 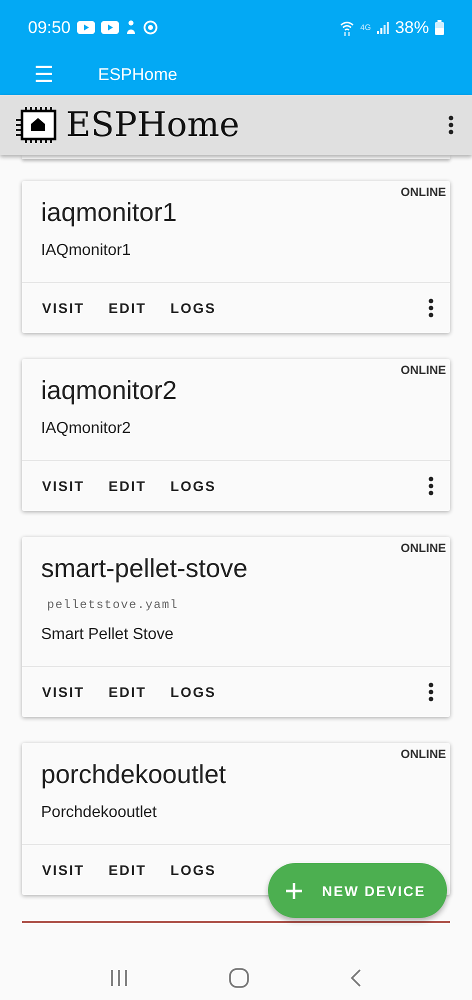 I want to click on friendly-name: IAQmonitor2, so click(x=86, y=429).